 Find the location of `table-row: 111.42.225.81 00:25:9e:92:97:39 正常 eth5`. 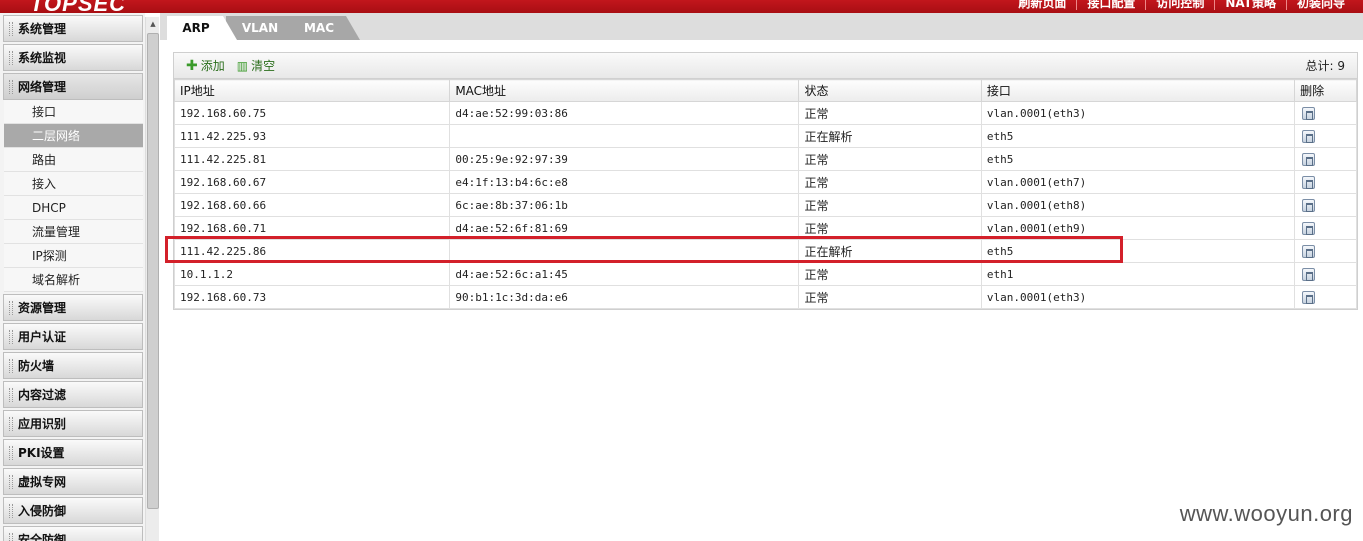

table-row: 111.42.225.81 00:25:9e:92:97:39 正常 eth5 is located at coordinates (765, 159).